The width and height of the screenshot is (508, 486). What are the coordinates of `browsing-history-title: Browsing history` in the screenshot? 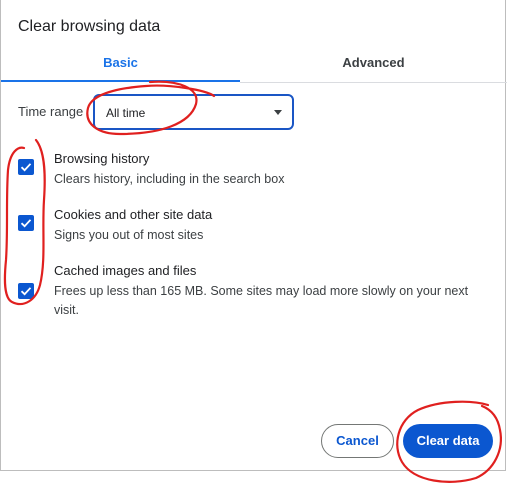 It's located at (102, 158).